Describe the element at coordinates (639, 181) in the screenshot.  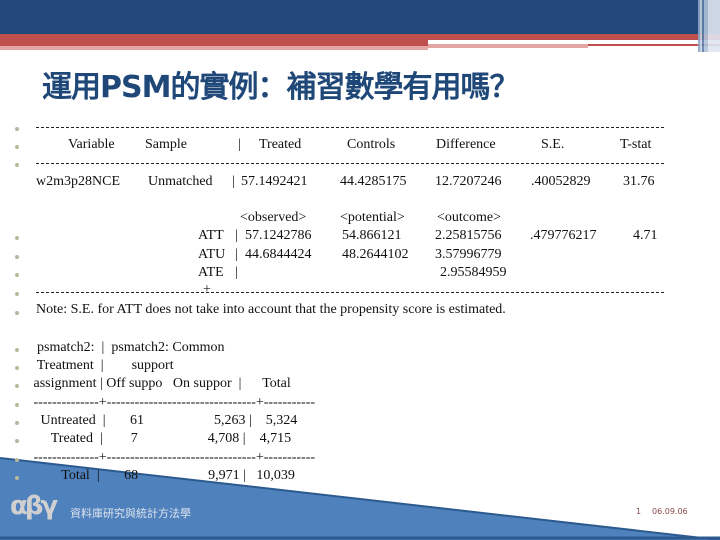
I see `row-tstat: 31.76` at that location.